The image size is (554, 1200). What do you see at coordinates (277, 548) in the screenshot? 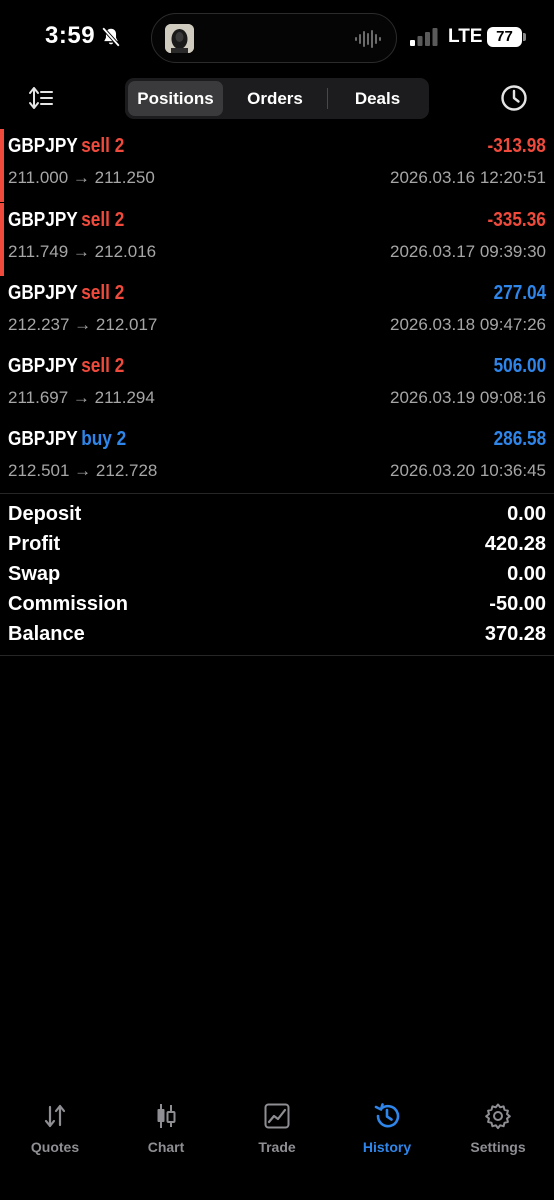
I see `summary-profit-row: Profit 420.28` at bounding box center [277, 548].